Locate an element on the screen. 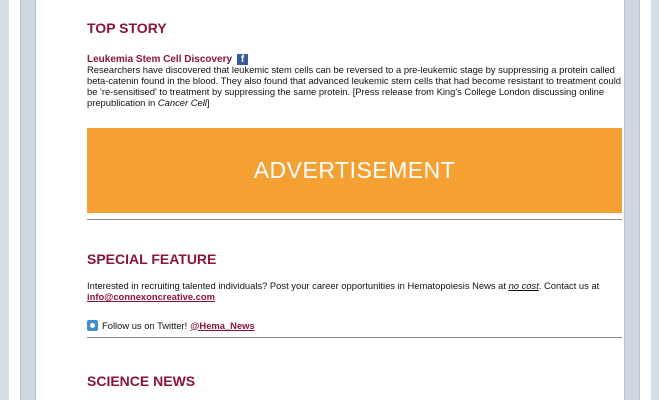  top-story-heading: TOP STORY is located at coordinates (127, 28).